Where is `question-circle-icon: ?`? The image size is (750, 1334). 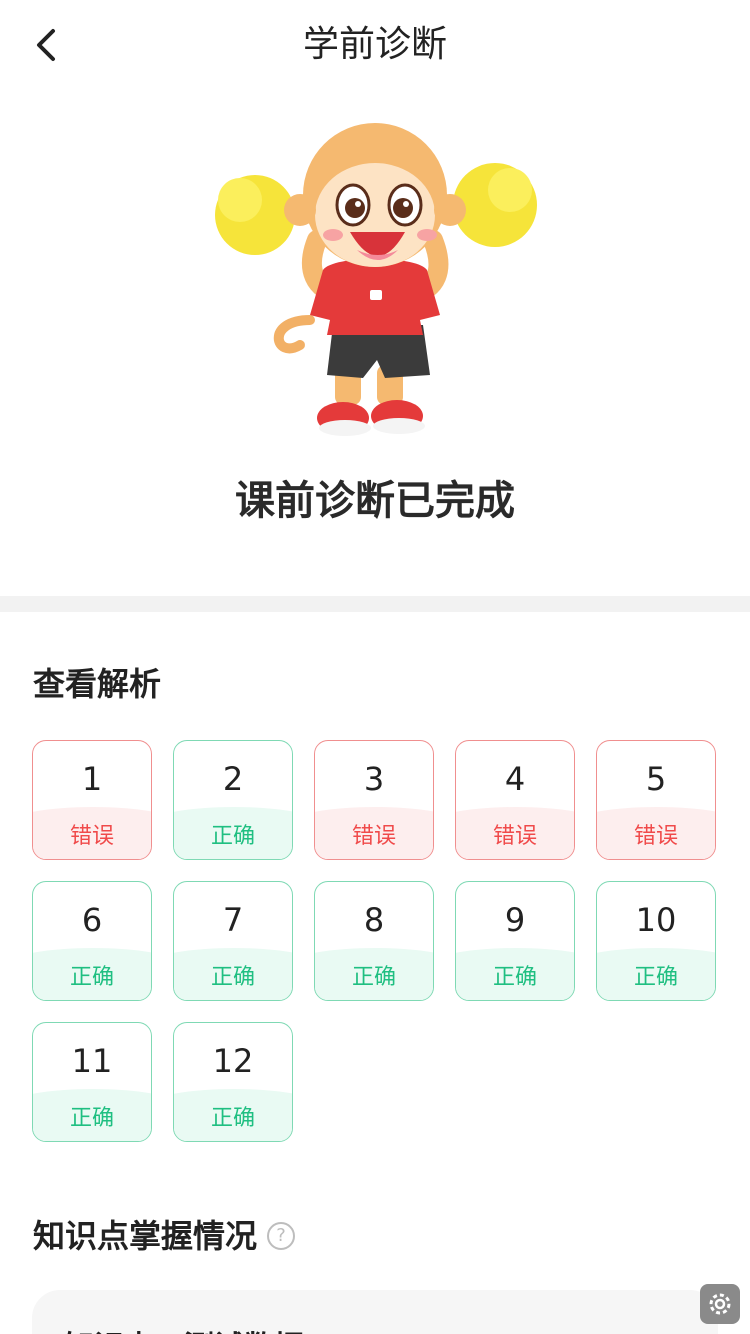
question-circle-icon: ? is located at coordinates (281, 1236).